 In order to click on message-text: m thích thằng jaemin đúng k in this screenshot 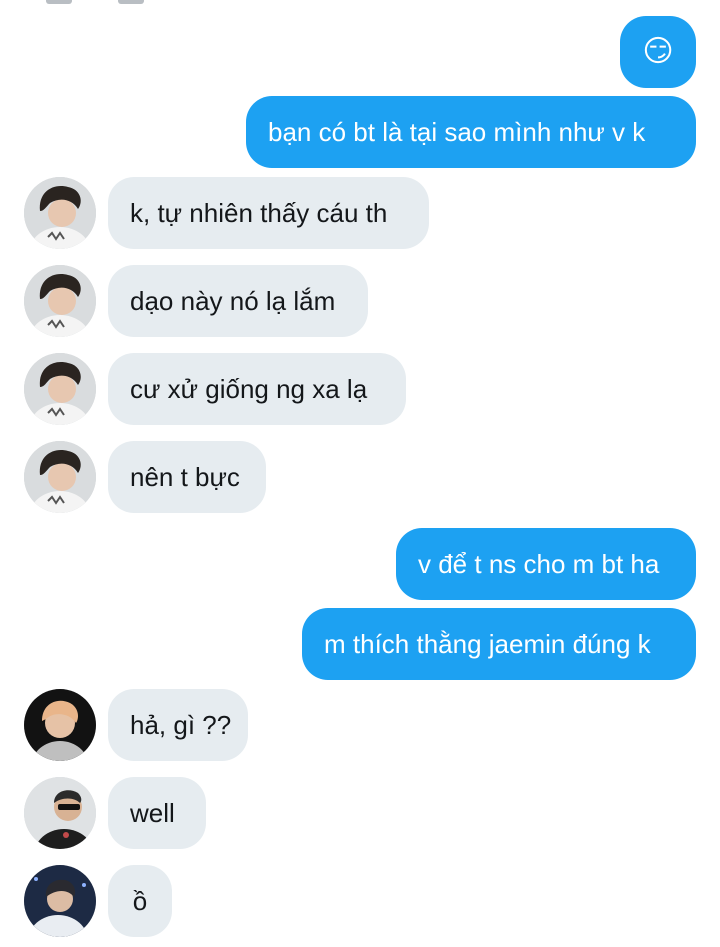, I will do `click(487, 644)`.